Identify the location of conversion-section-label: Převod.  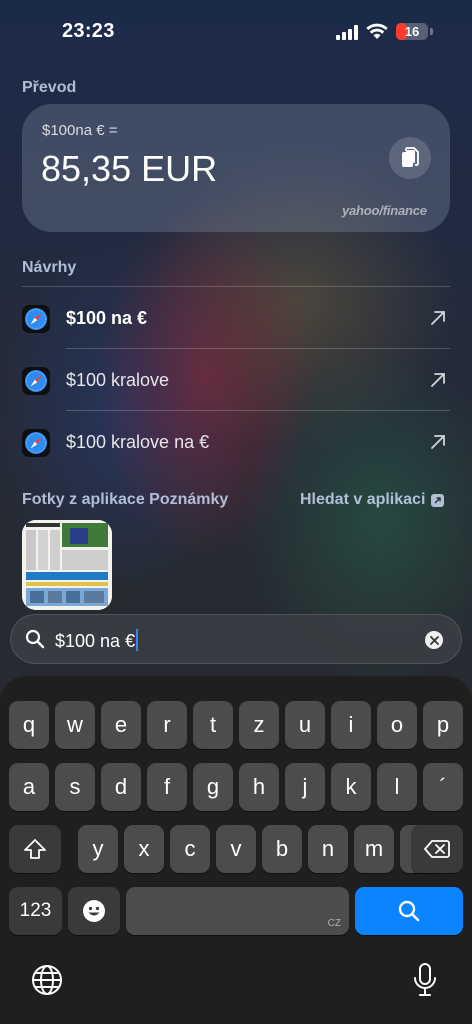
(49, 87).